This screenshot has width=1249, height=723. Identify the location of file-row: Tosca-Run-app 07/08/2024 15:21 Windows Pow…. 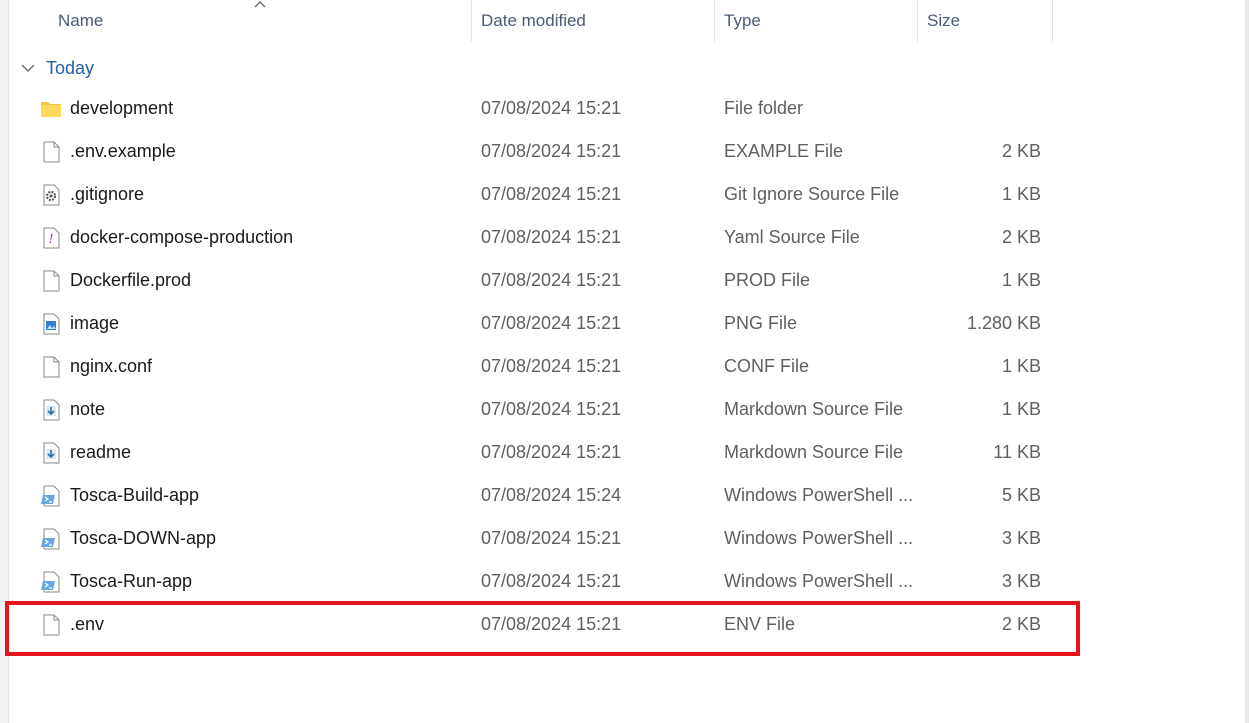
(531, 581).